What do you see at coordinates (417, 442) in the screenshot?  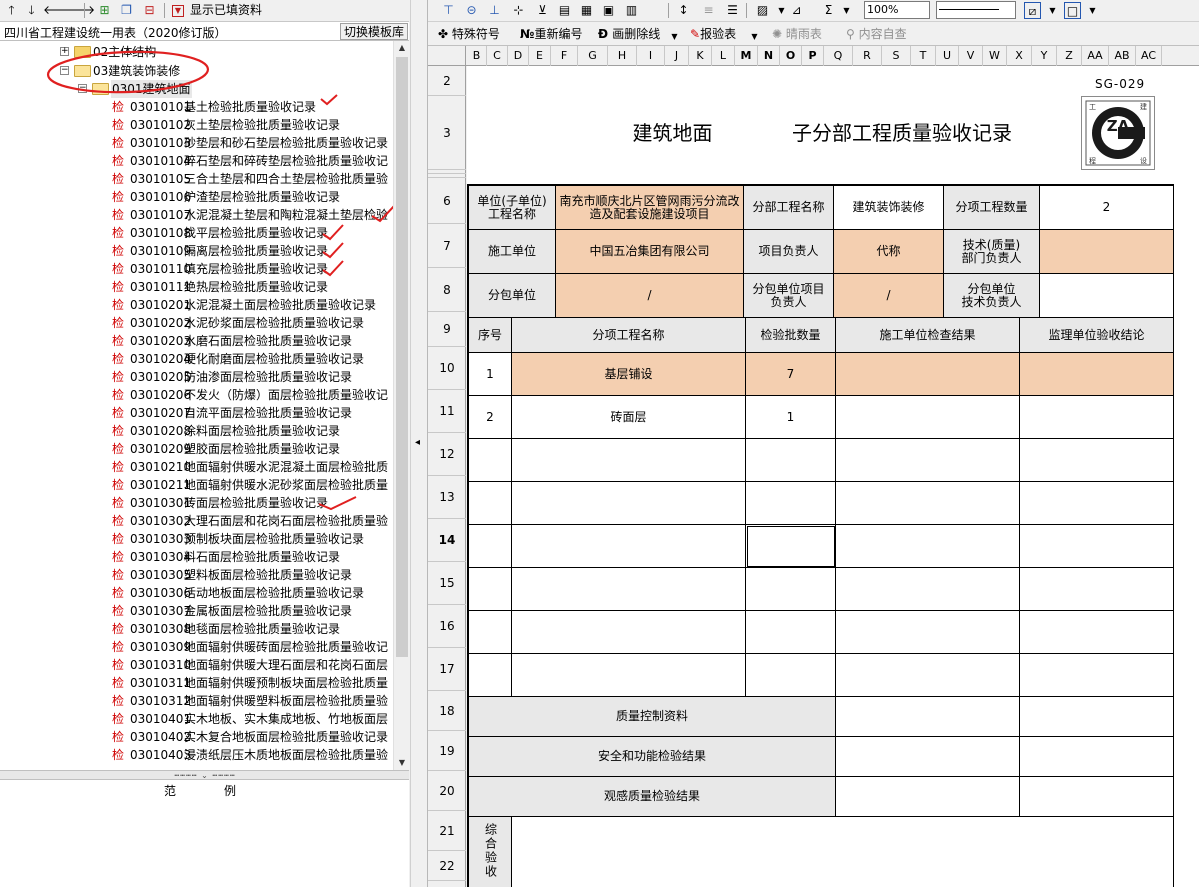 I see `collapse-arrow-icon: ◂` at bounding box center [417, 442].